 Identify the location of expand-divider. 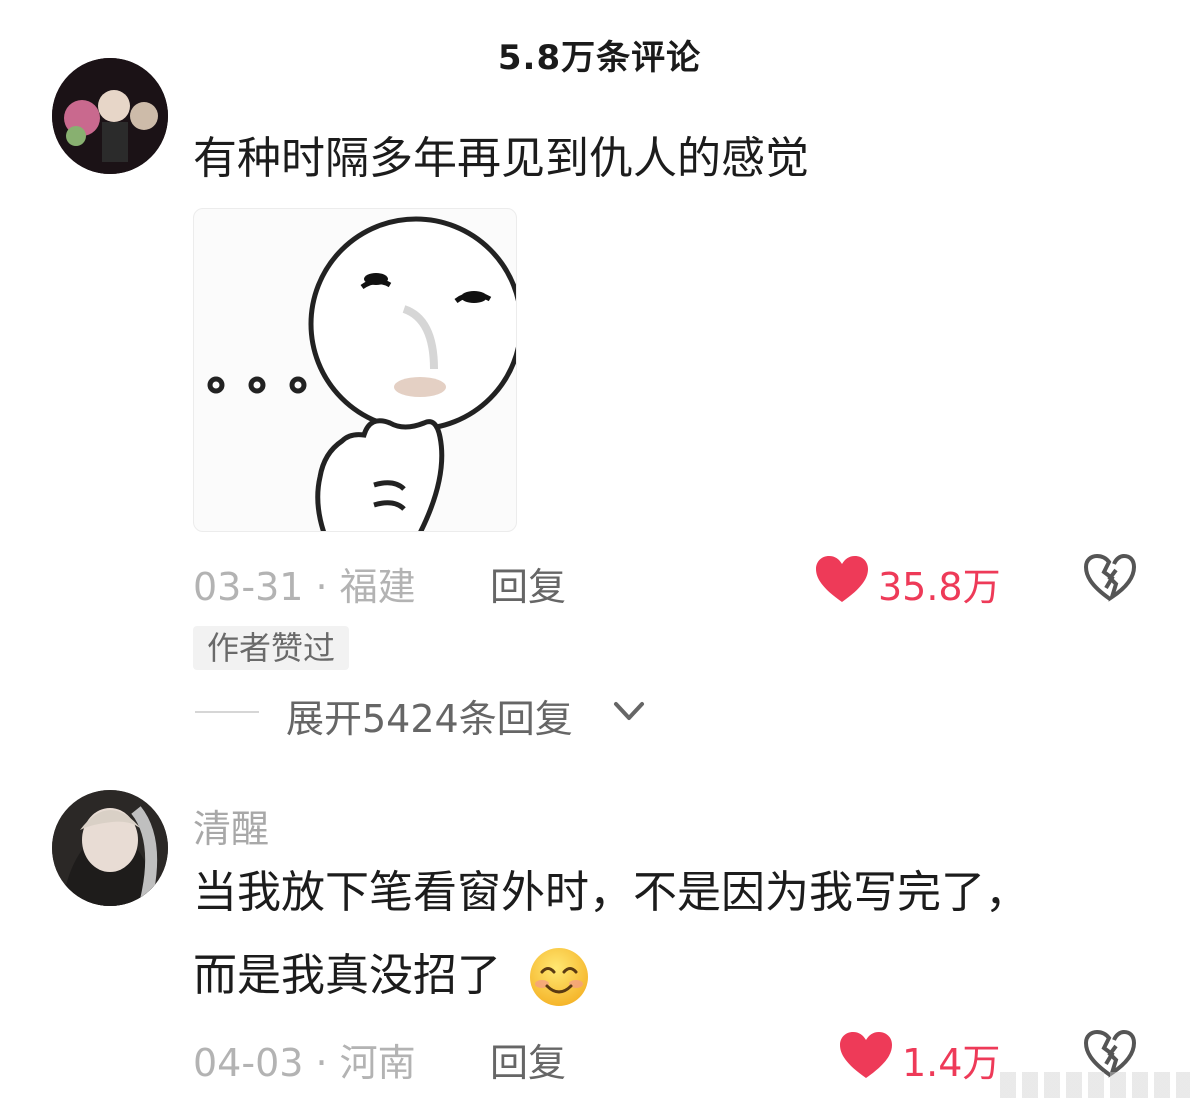
(227, 712).